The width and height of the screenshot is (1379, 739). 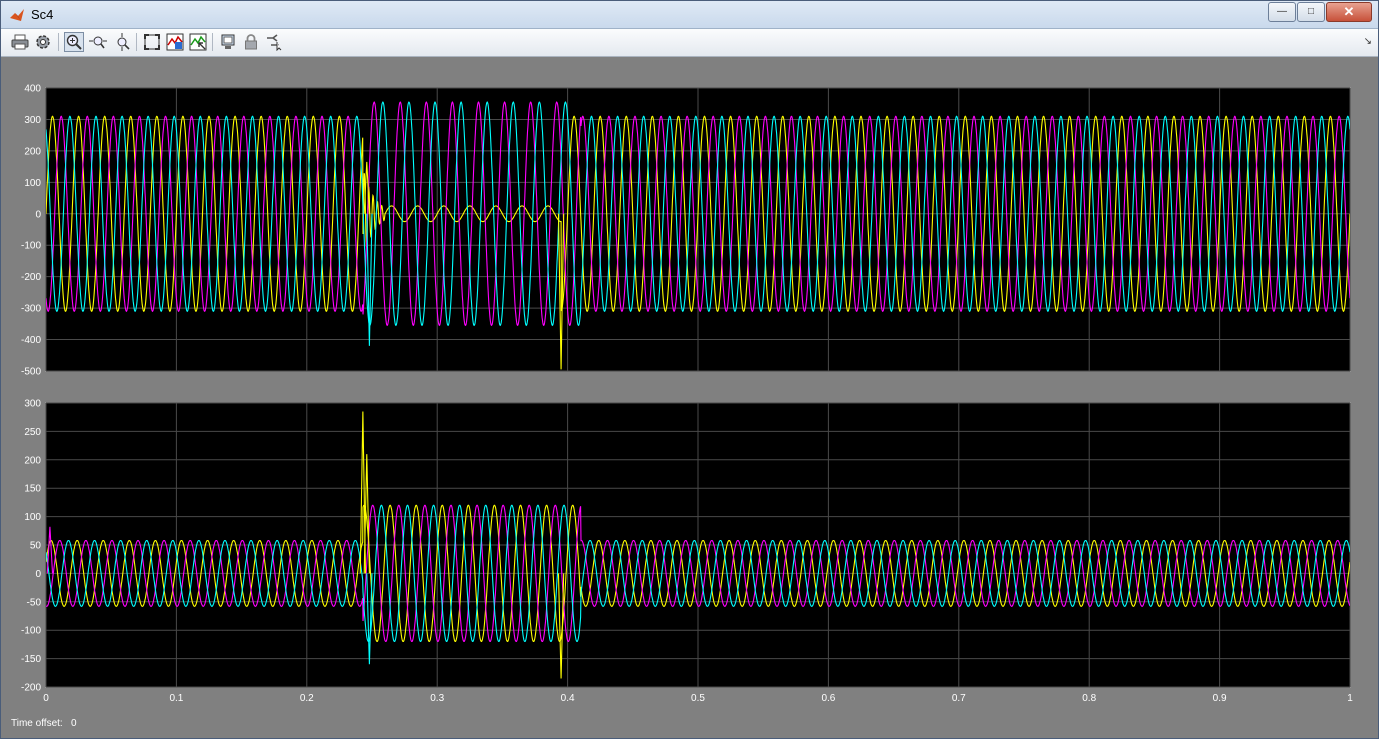 What do you see at coordinates (1350, 698) in the screenshot?
I see `x-tick-label: 1` at bounding box center [1350, 698].